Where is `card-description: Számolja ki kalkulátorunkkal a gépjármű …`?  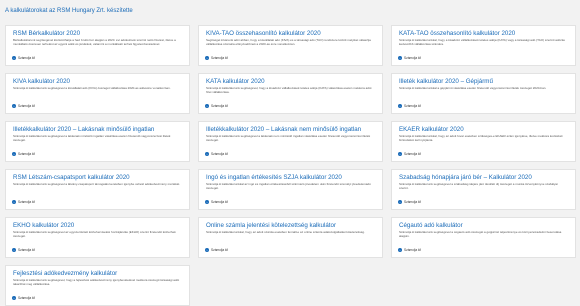
card-description: Számolja ki kalkulátorunkkal a gépjármű … is located at coordinates (473, 88).